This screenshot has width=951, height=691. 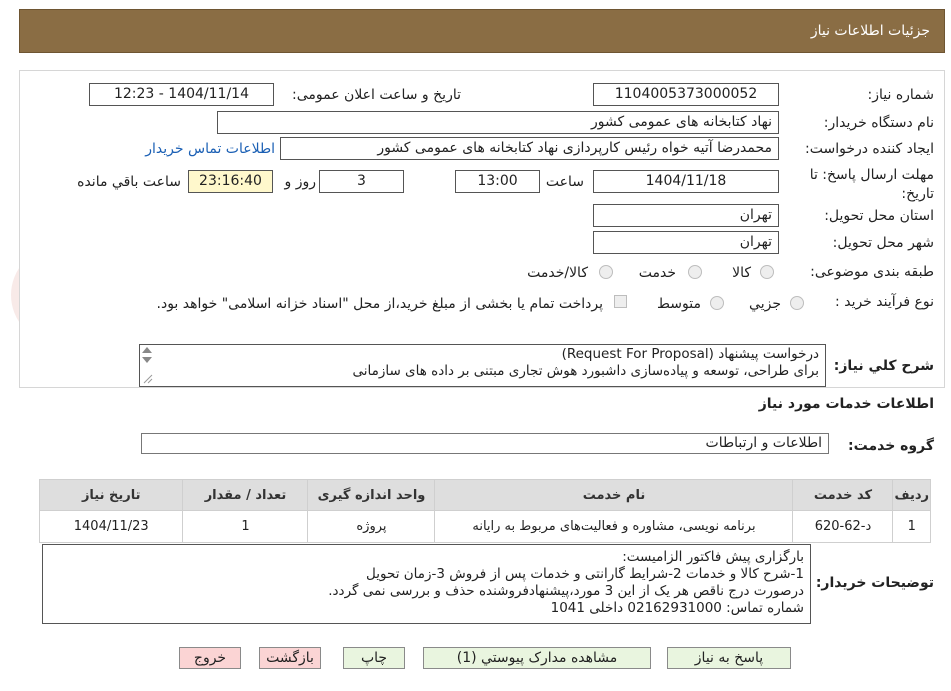 What do you see at coordinates (874, 583) in the screenshot?
I see `buyer-notes-label: توضيحات خريدار:` at bounding box center [874, 583].